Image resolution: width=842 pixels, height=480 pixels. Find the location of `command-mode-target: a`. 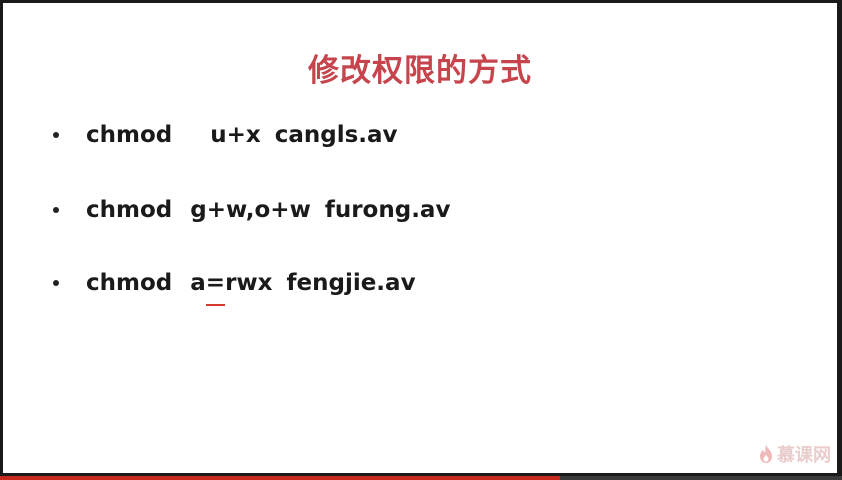

command-mode-target: a is located at coordinates (198, 283).